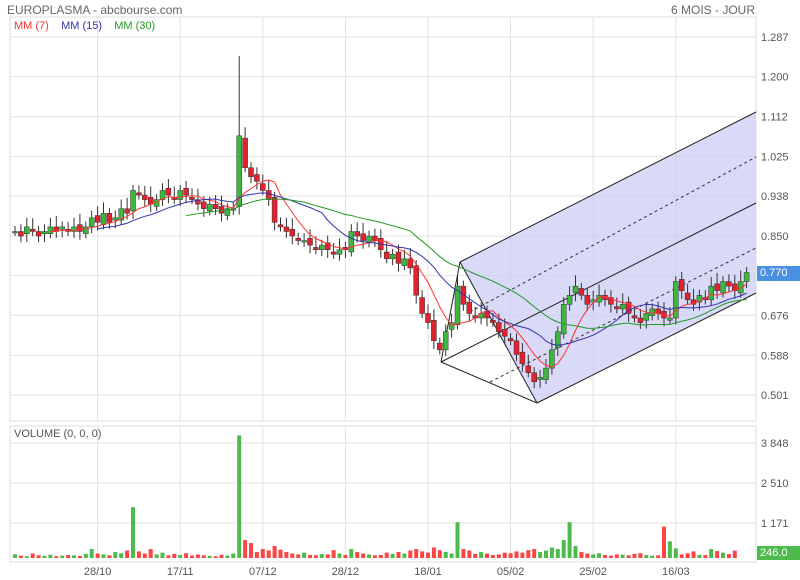 The height and width of the screenshot is (580, 800). Describe the element at coordinates (263, 572) in the screenshot. I see `x-tick-label: 07/12` at that location.